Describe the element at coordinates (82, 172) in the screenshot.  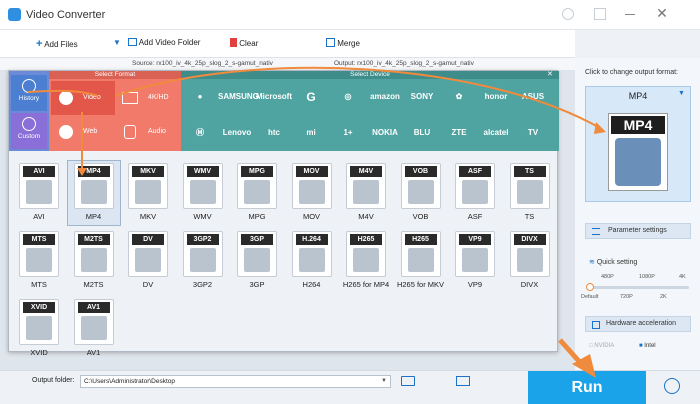
I see `arrow-head-mp4` at that location.